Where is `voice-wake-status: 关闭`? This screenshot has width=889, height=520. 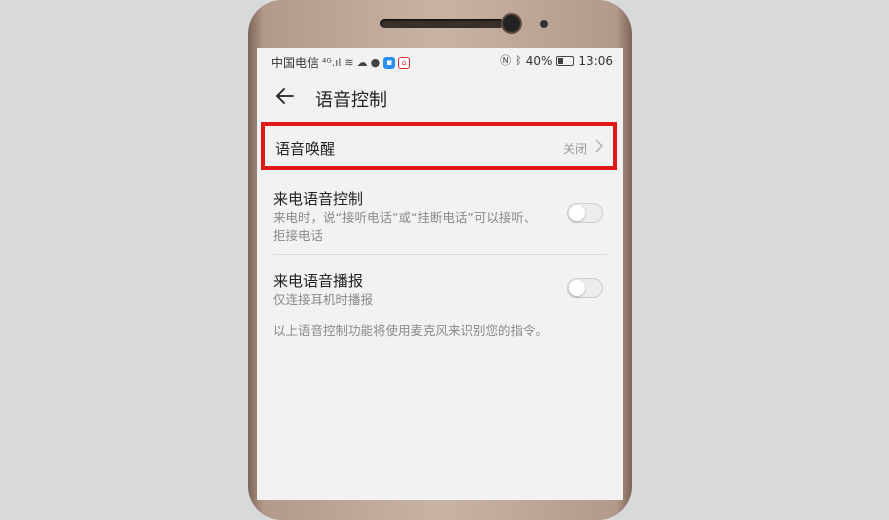
voice-wake-status: 关闭 is located at coordinates (574, 149).